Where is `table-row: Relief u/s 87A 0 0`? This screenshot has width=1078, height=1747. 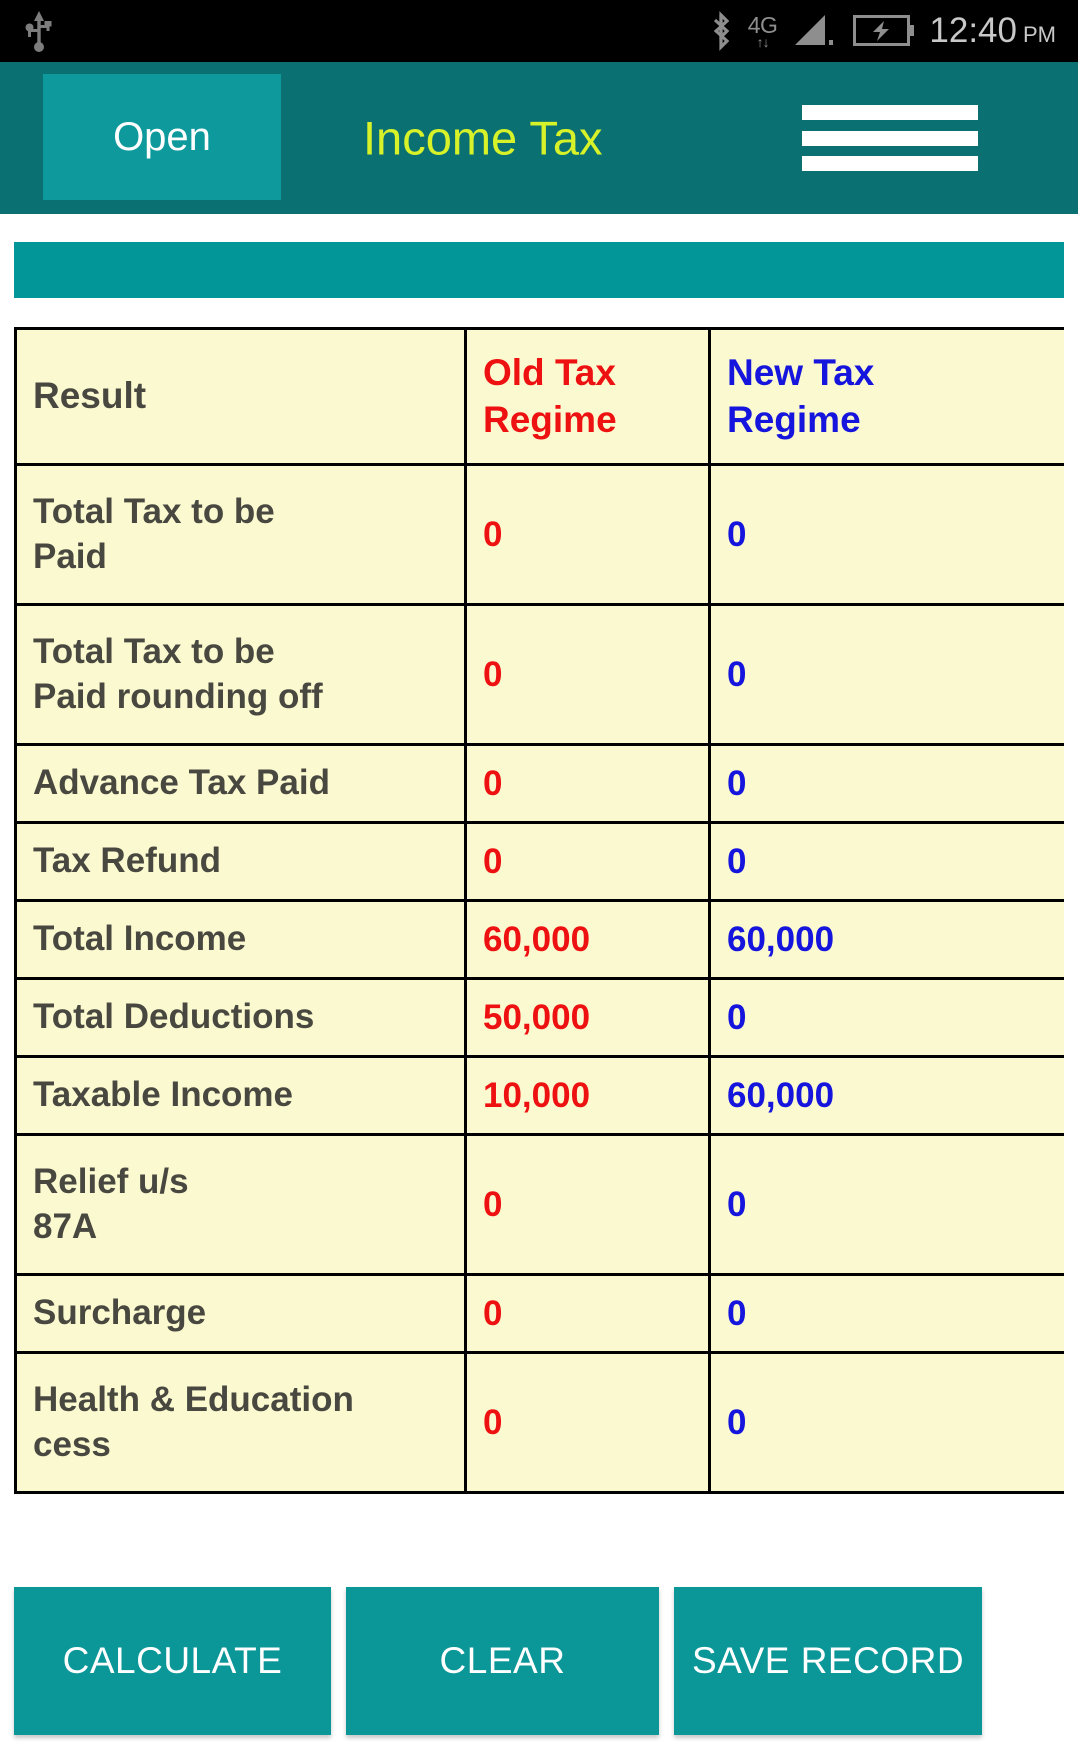
table-row: Relief u/s 87A 0 0 is located at coordinates (539, 1204).